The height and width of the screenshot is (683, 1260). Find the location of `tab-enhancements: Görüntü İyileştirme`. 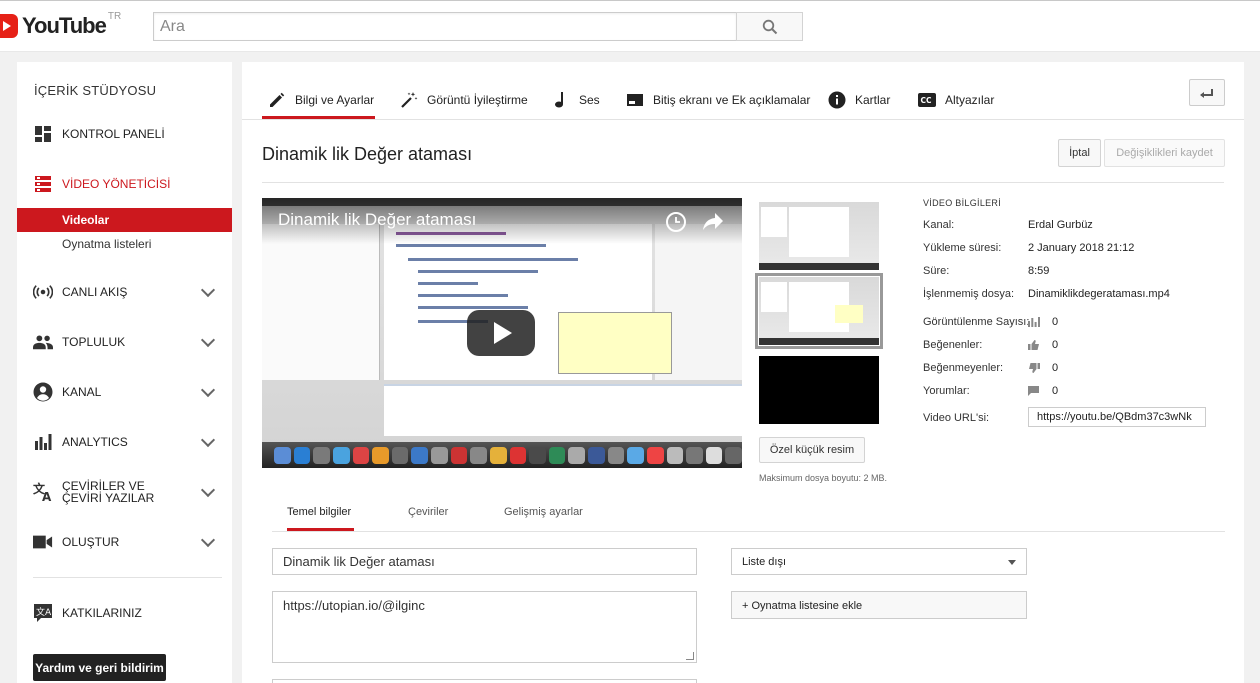

tab-enhancements: Görüntü İyileştirme is located at coordinates (464, 100).